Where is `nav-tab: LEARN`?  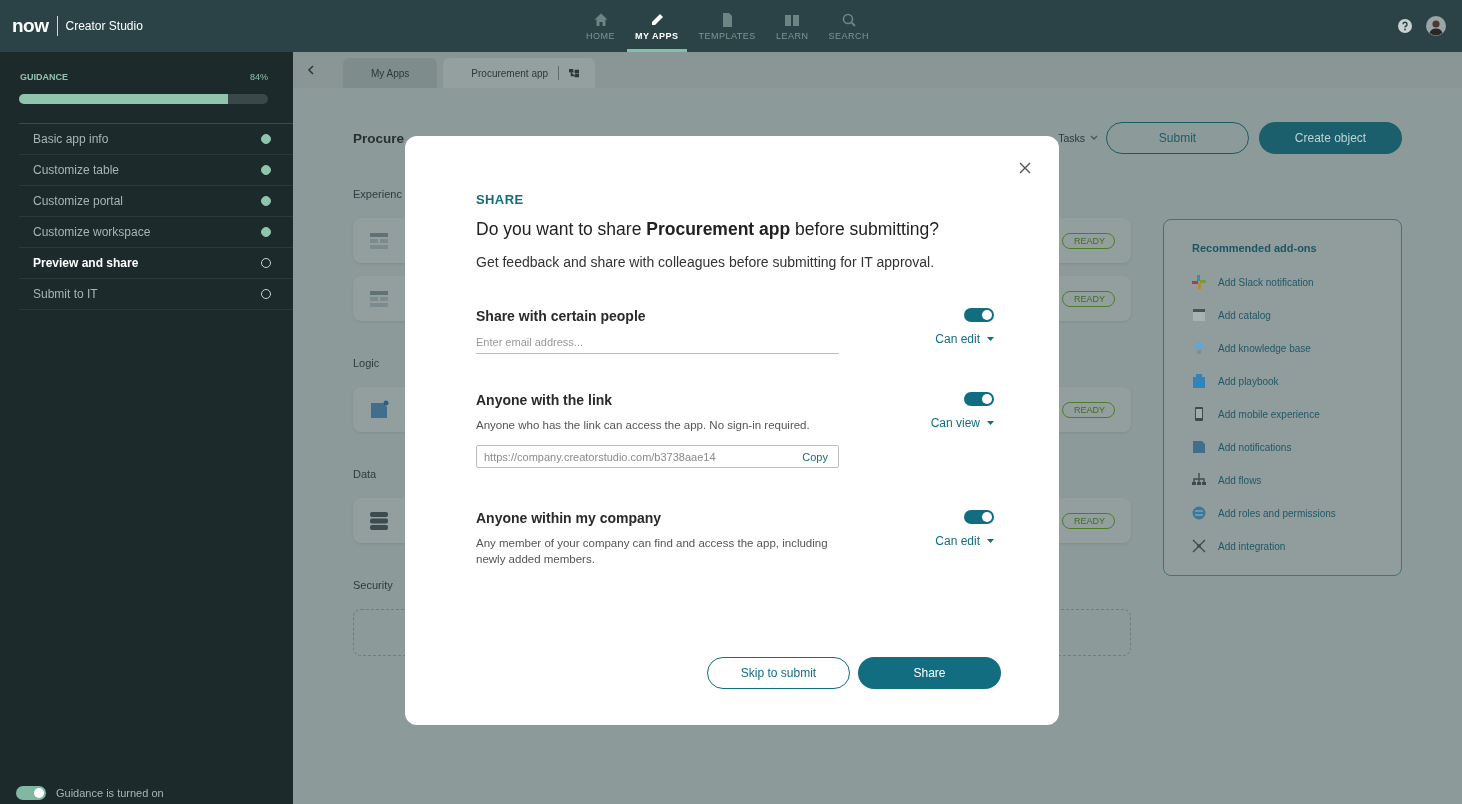 nav-tab: LEARN is located at coordinates (792, 26).